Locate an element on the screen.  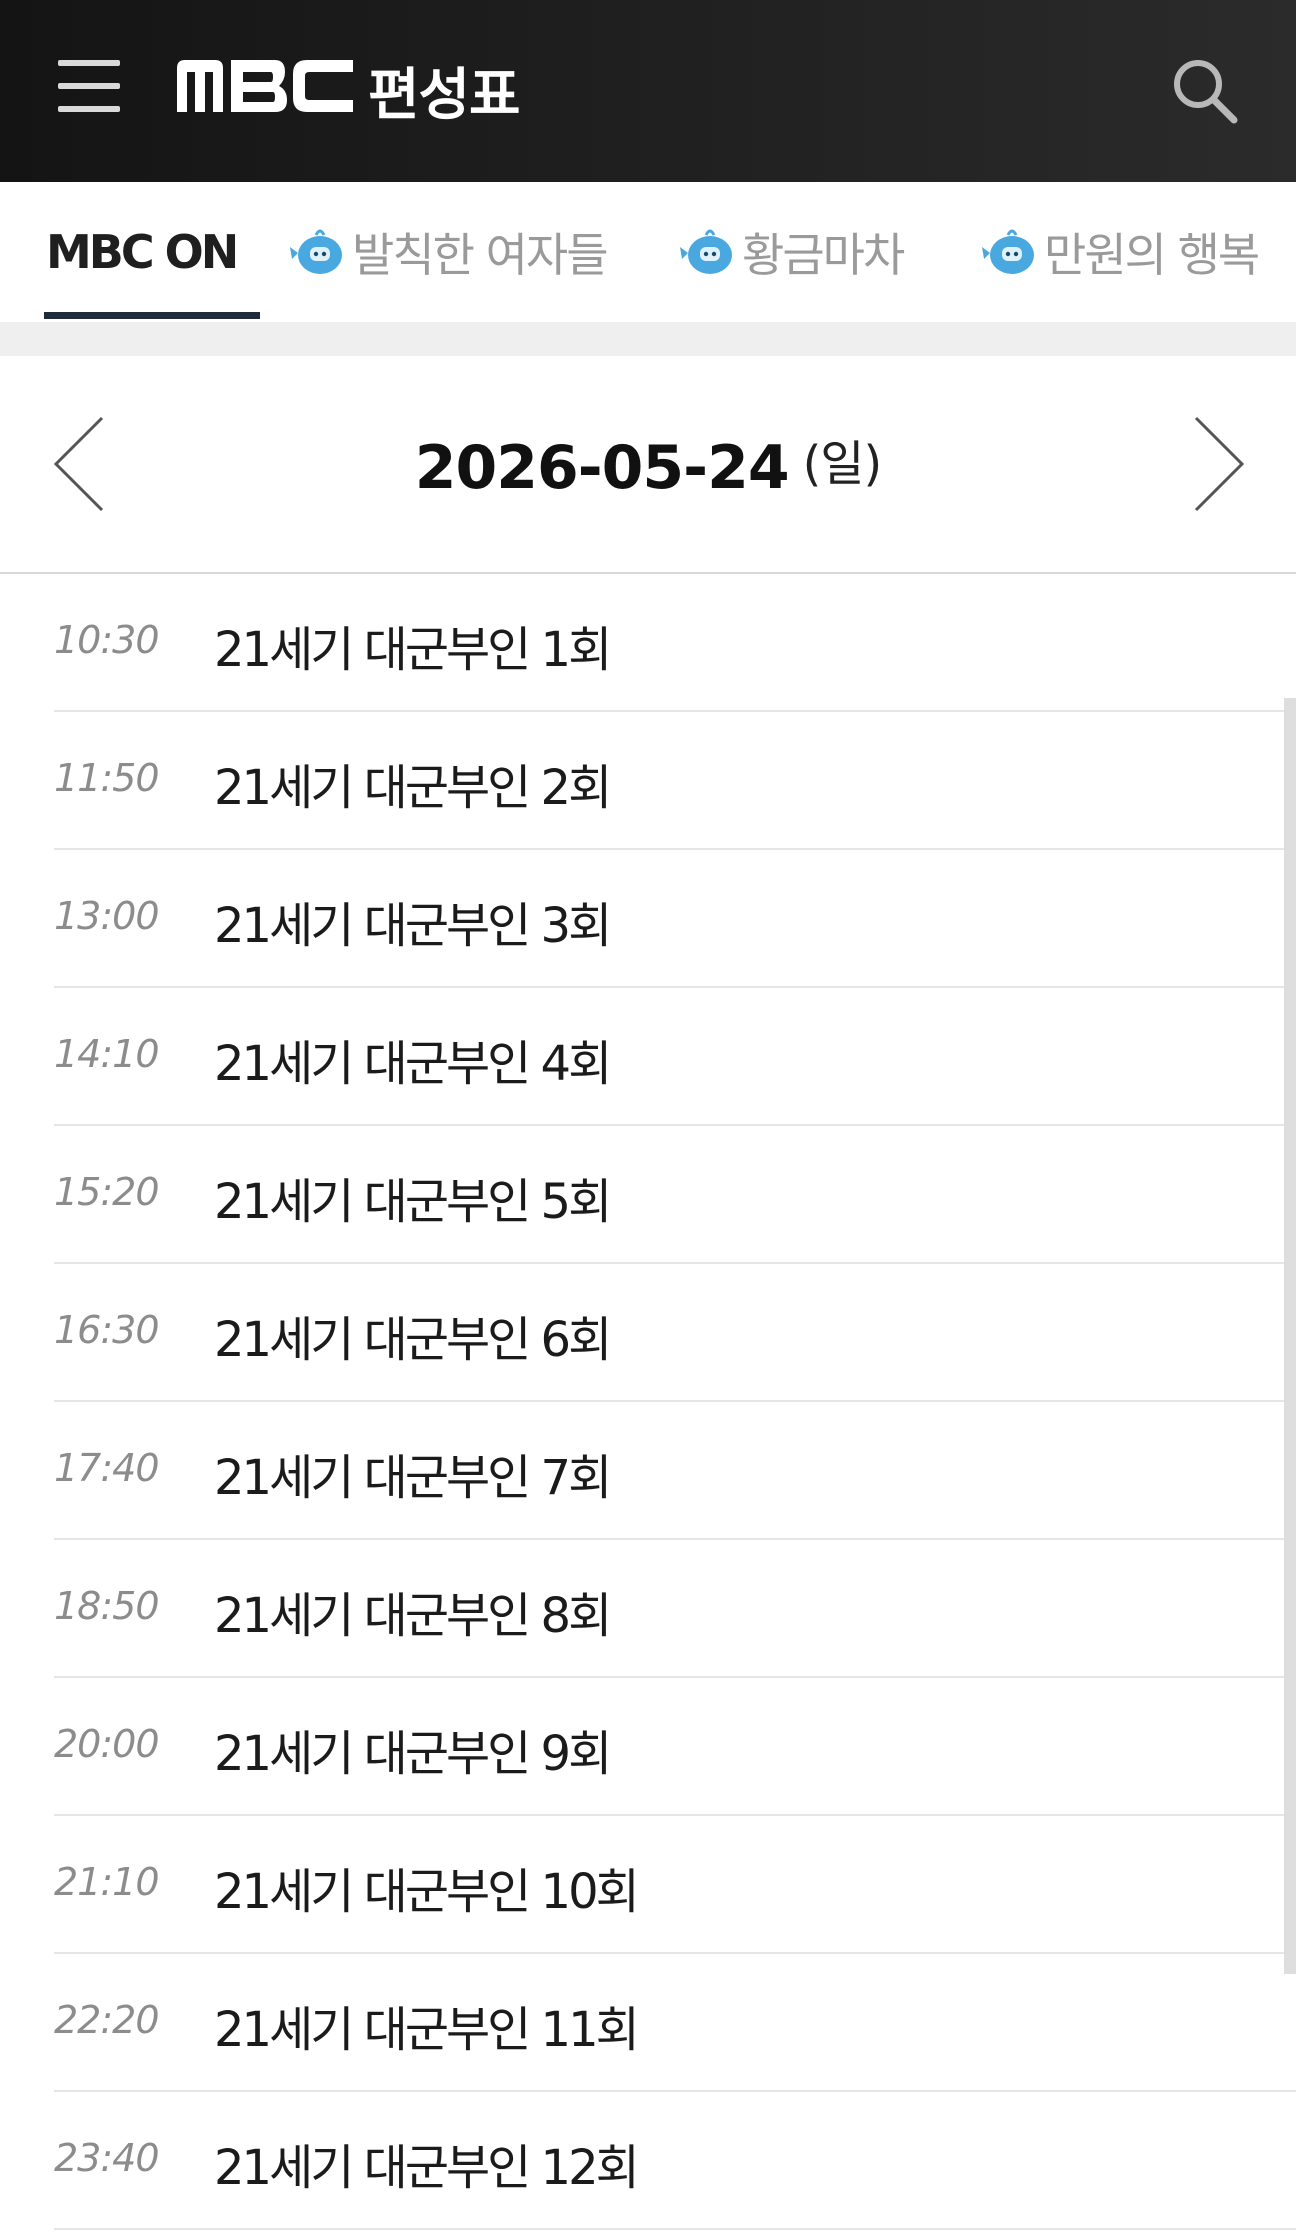
program-time: 21:10 is located at coordinates (107, 1882).